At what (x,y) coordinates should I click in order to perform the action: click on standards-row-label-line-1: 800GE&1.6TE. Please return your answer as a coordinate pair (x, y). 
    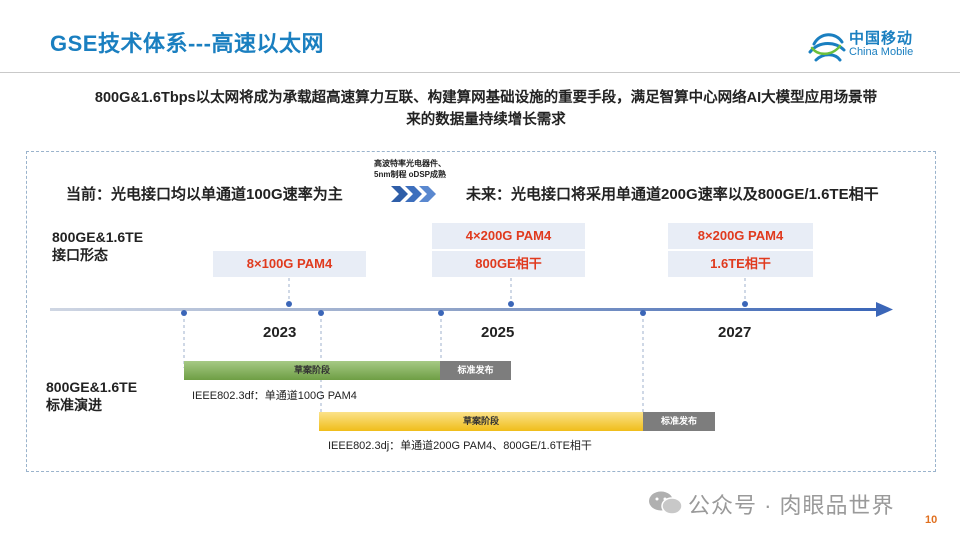
    Looking at the image, I should click on (92, 387).